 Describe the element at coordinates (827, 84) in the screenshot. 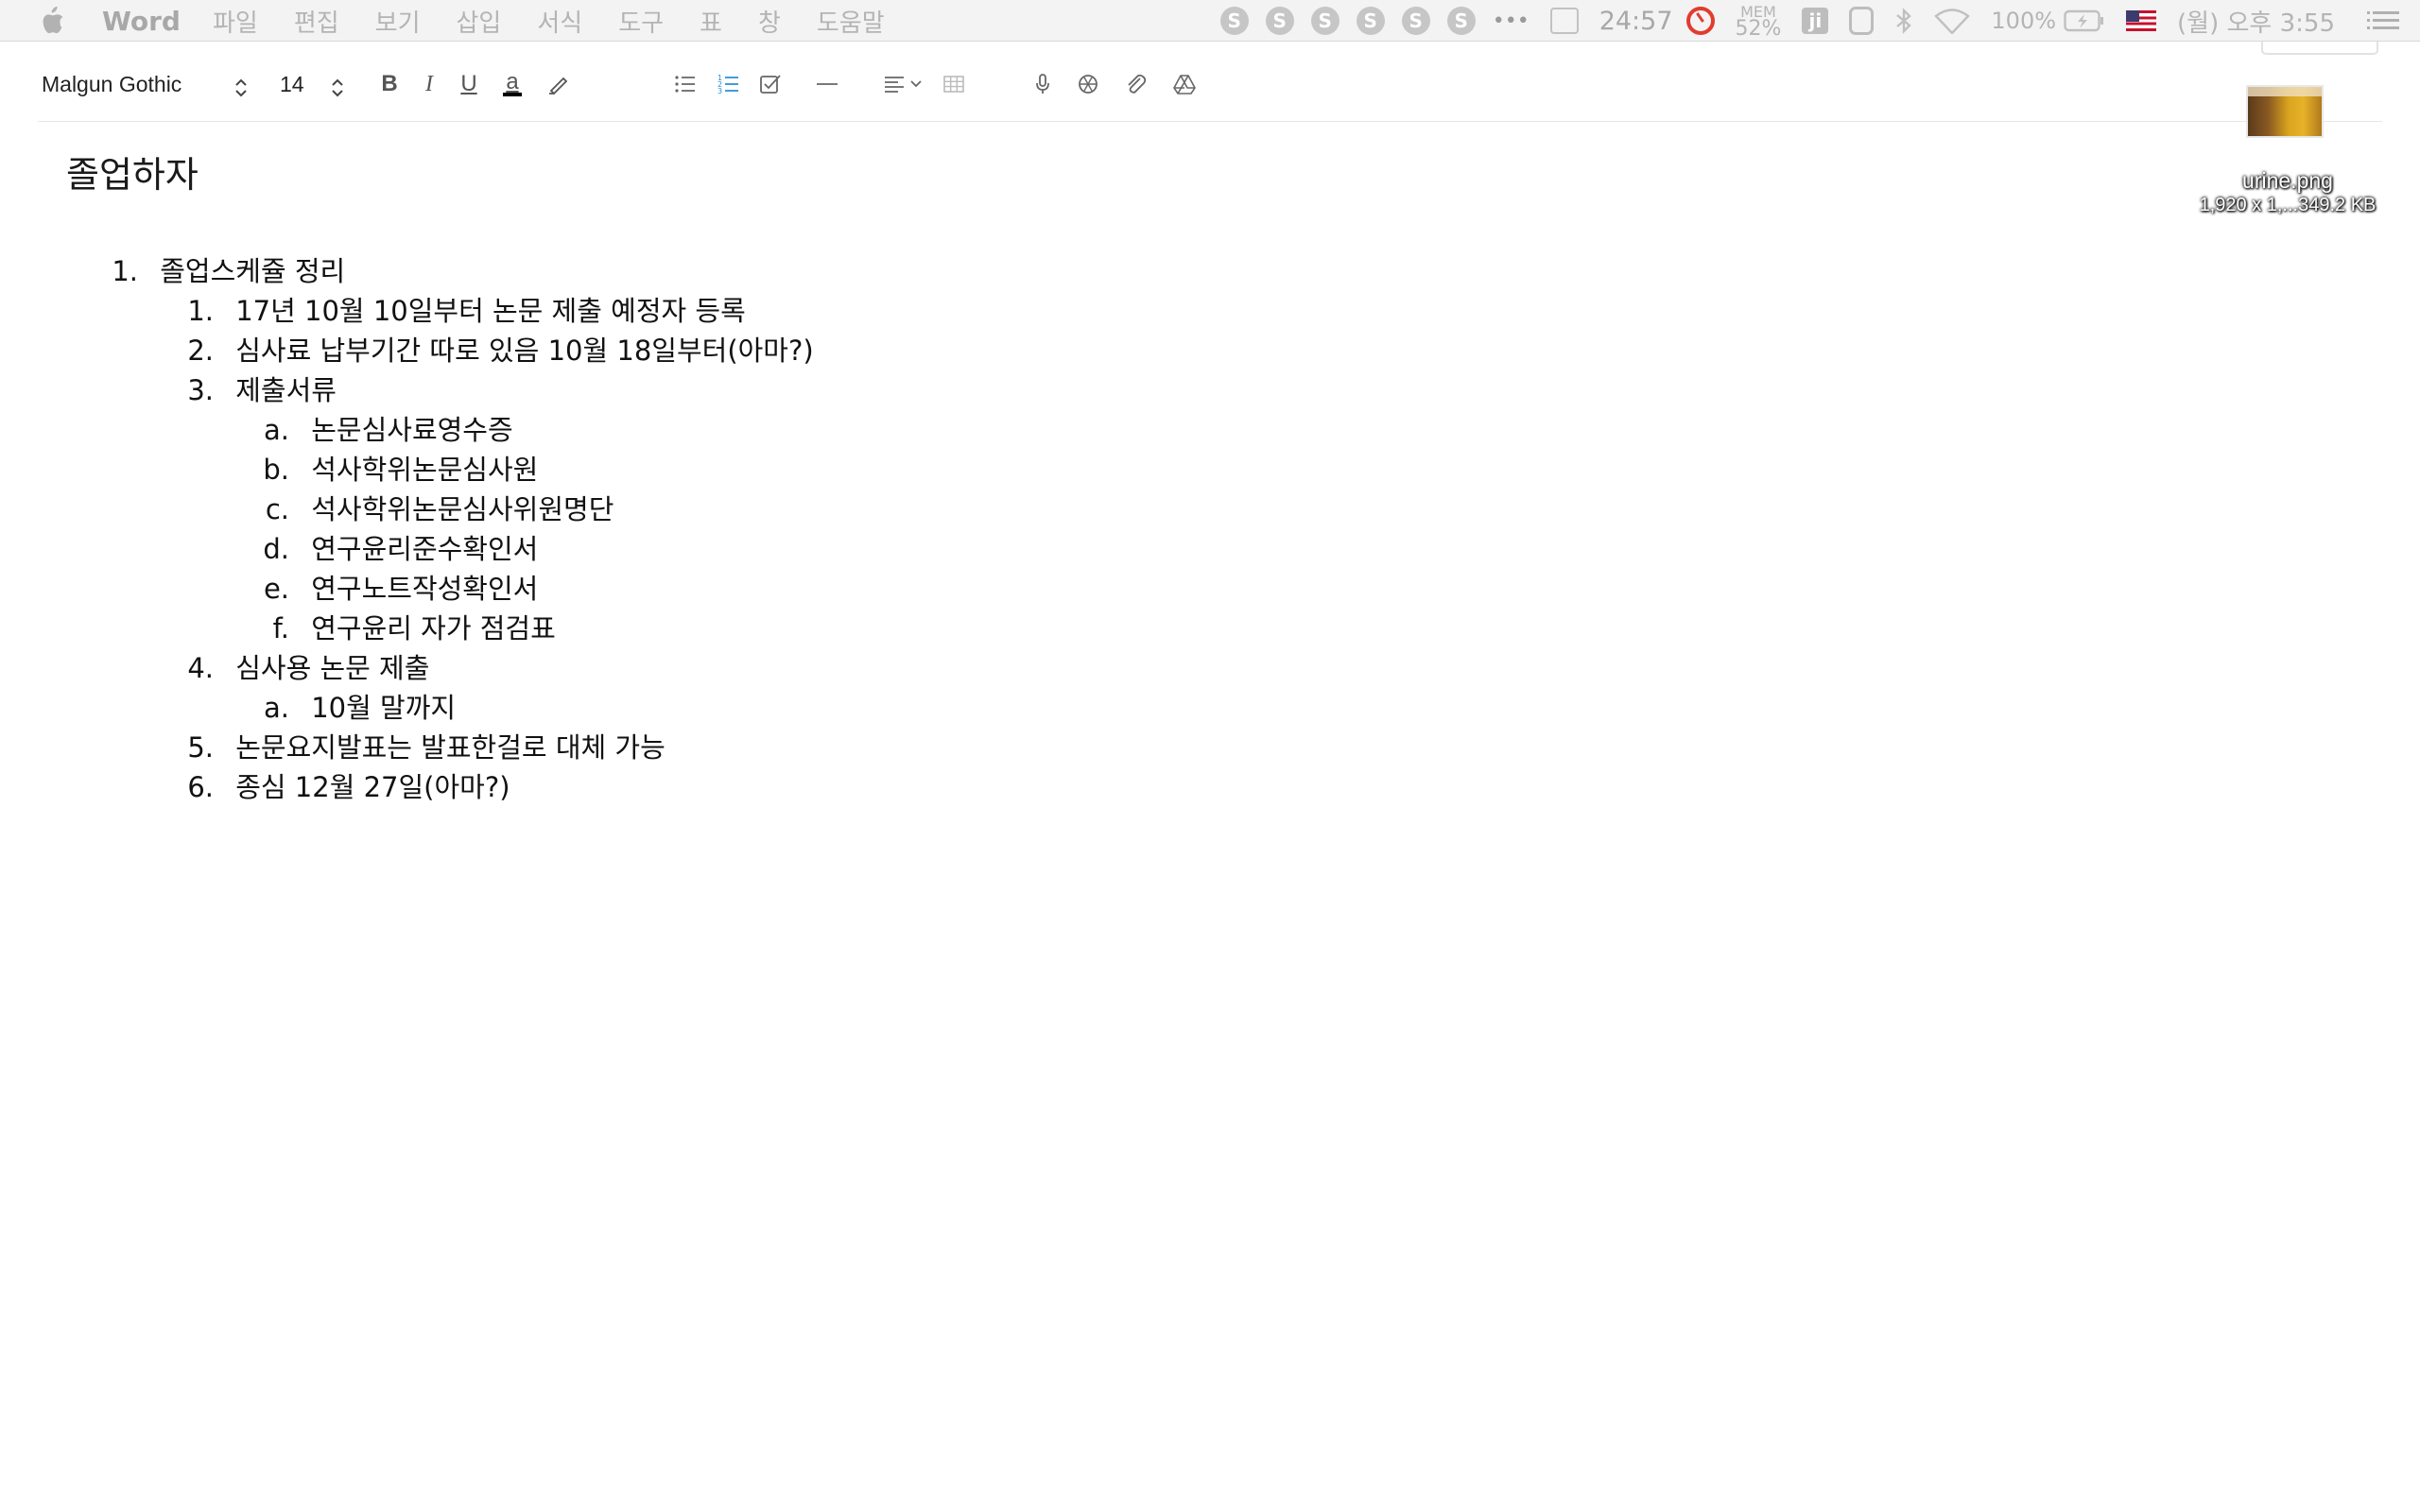

I see `horizontal-rule-icon` at that location.